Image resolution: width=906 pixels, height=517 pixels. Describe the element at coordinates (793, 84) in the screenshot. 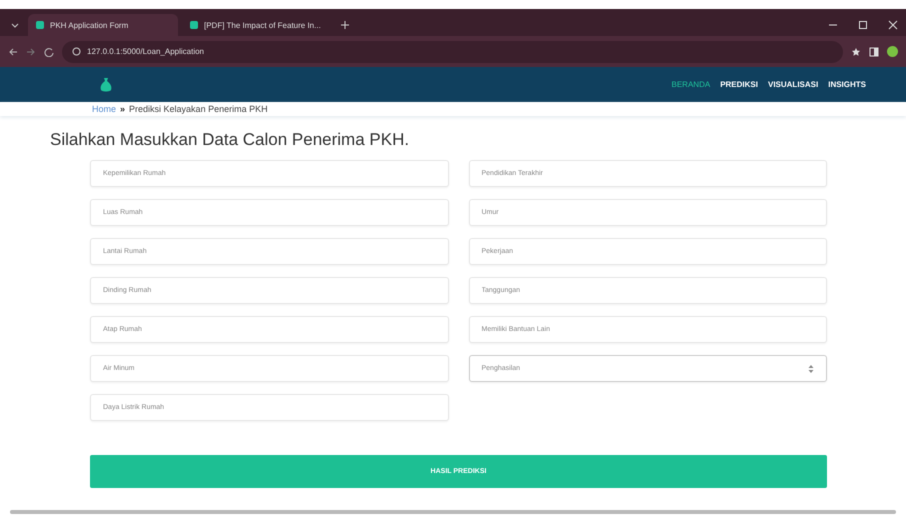

I see `nav-link: VISUALISASI` at that location.